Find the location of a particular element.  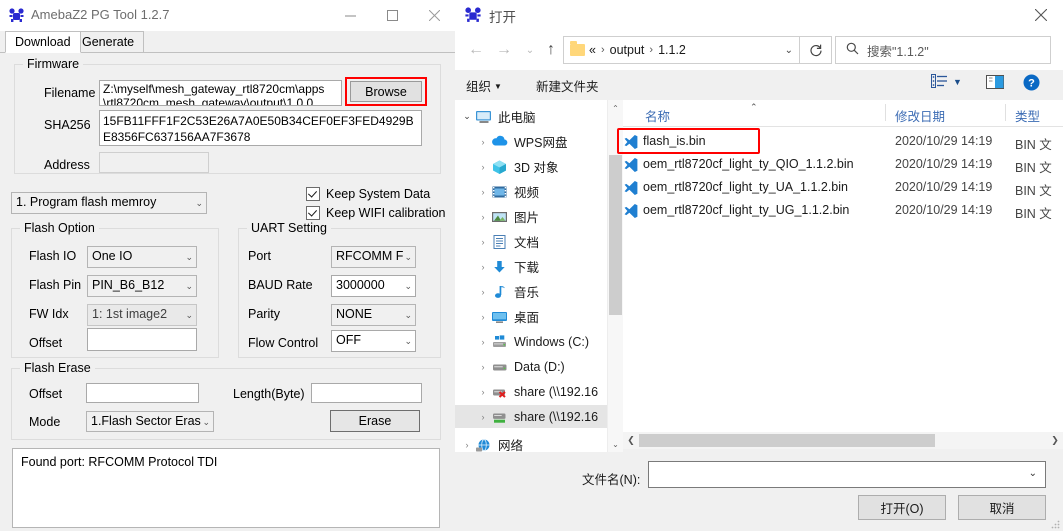

organize-menu: 组织 ▼ is located at coordinates (484, 85).